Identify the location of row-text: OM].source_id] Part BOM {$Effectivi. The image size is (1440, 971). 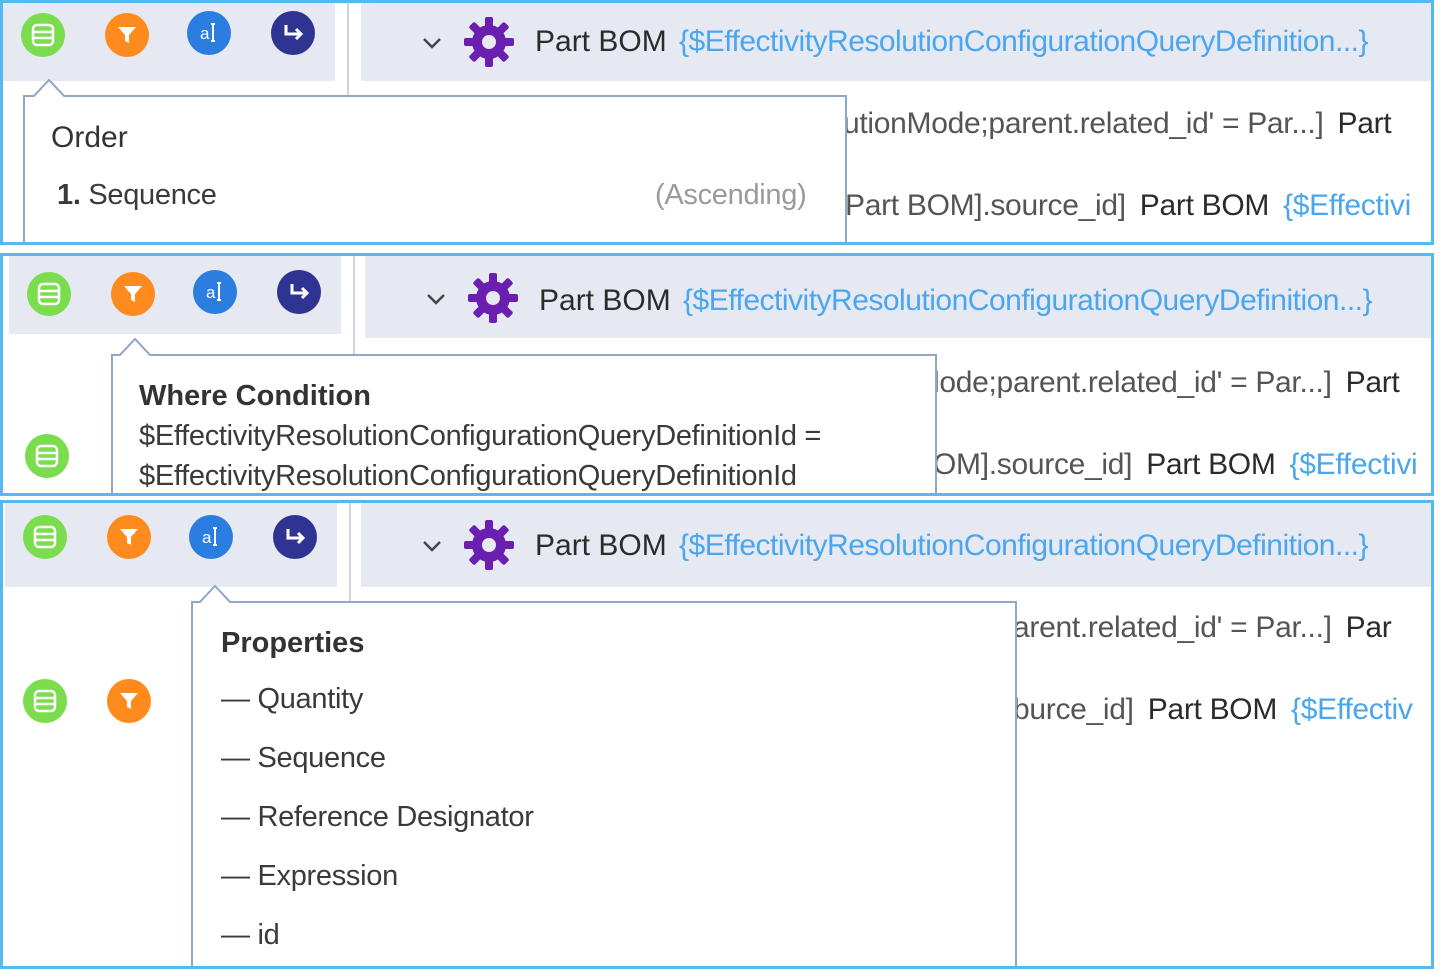
(1175, 465).